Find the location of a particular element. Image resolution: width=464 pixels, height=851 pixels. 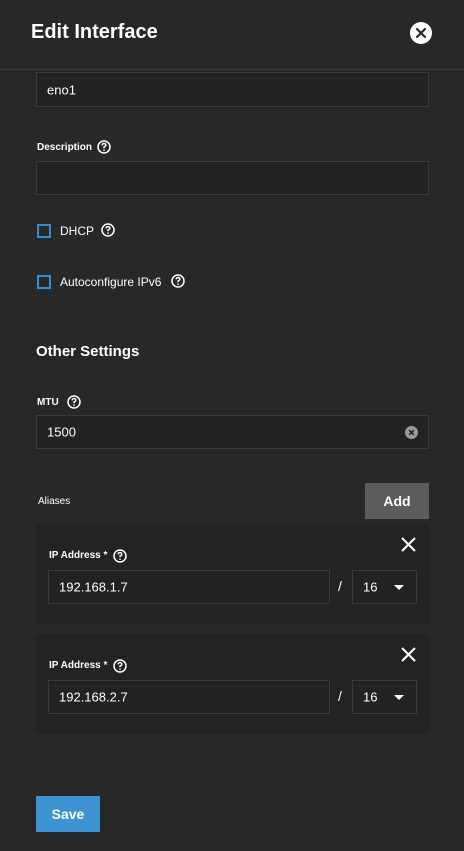

dialog-header: Edit Interface is located at coordinates (232, 35).